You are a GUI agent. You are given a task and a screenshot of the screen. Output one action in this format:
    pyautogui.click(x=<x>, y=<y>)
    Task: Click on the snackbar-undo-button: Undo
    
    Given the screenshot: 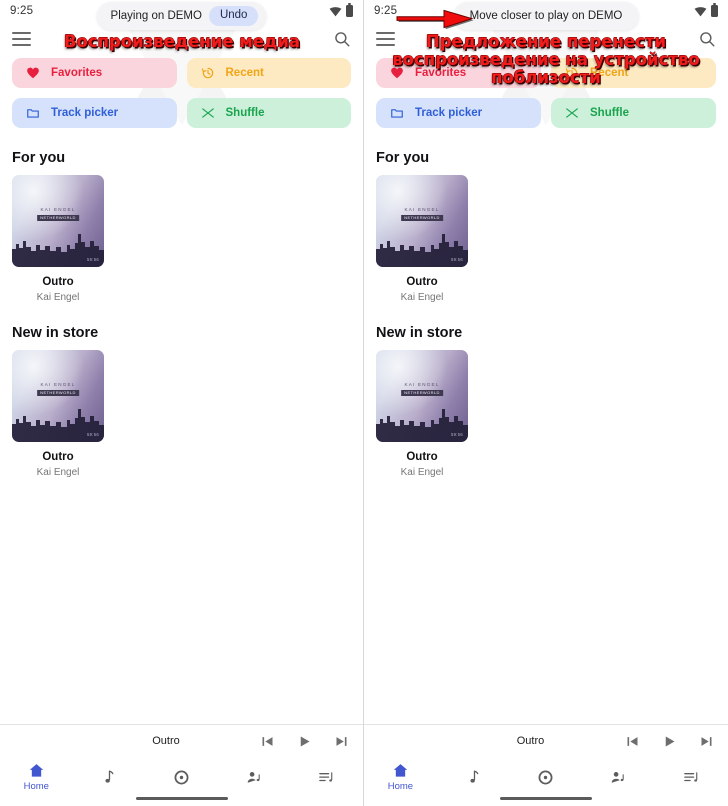 What is the action you would take?
    pyautogui.click(x=233, y=16)
    